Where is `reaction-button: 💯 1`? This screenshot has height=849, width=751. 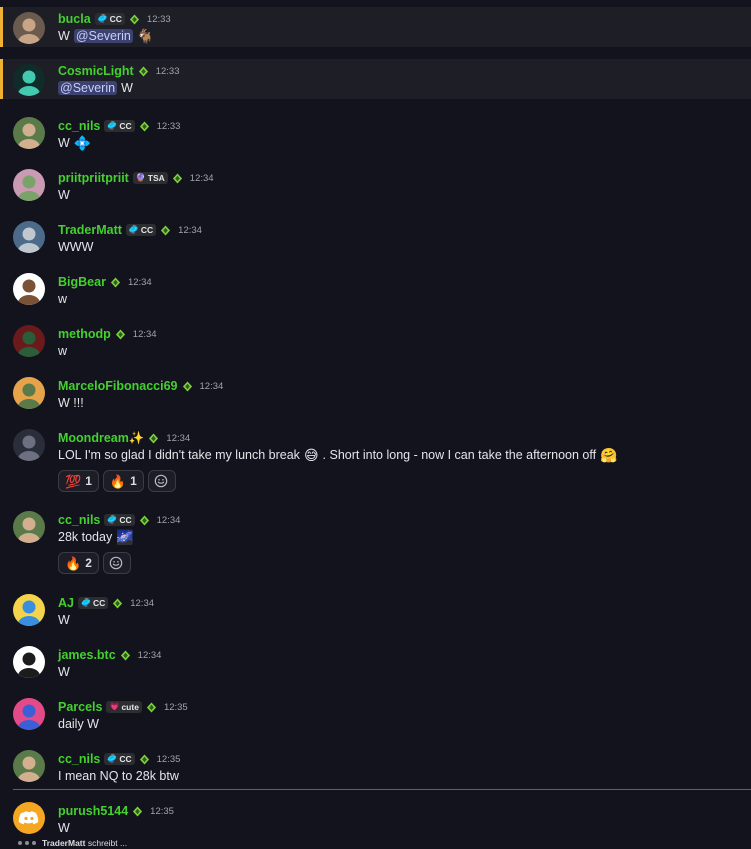 reaction-button: 💯 1 is located at coordinates (78, 481).